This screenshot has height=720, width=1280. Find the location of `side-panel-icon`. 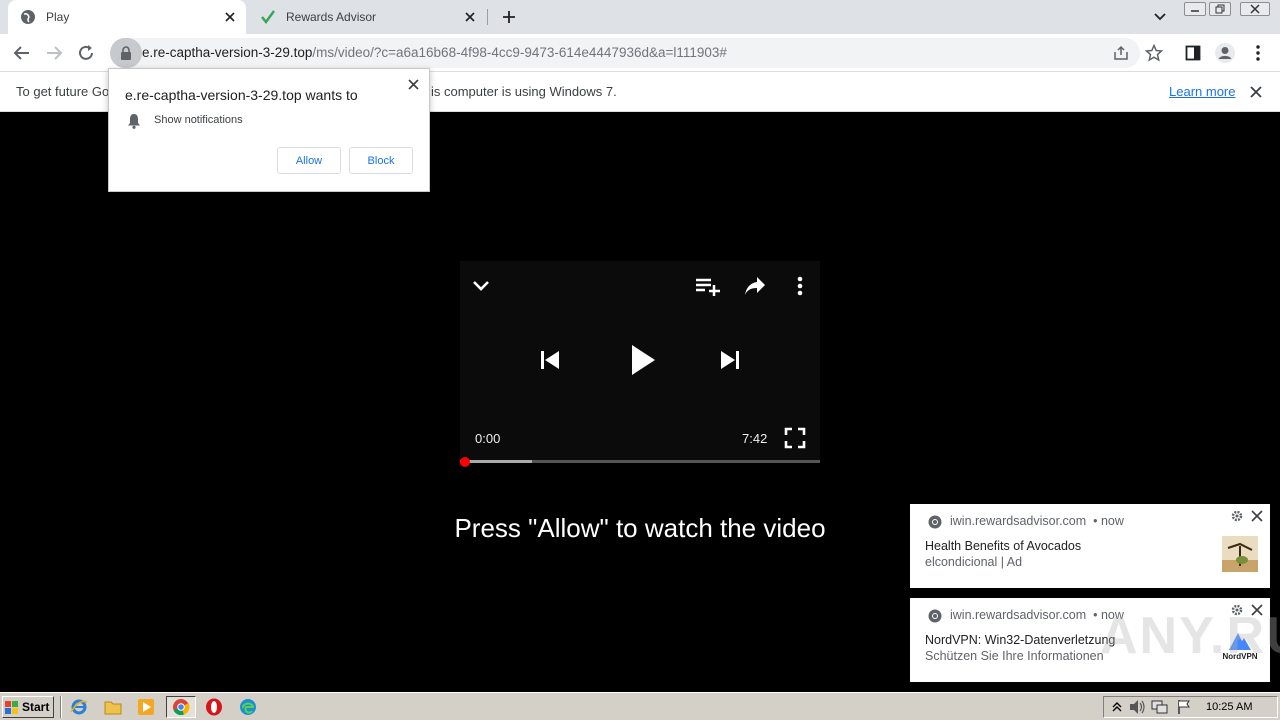

side-panel-icon is located at coordinates (1193, 53).